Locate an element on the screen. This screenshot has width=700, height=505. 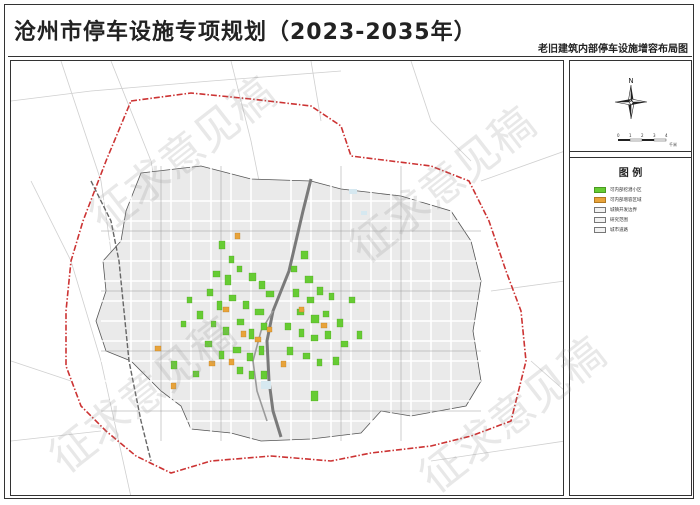
map-subtitle: 老旧建筑内部停车设施增容布局图 is located at coordinates (613, 49).